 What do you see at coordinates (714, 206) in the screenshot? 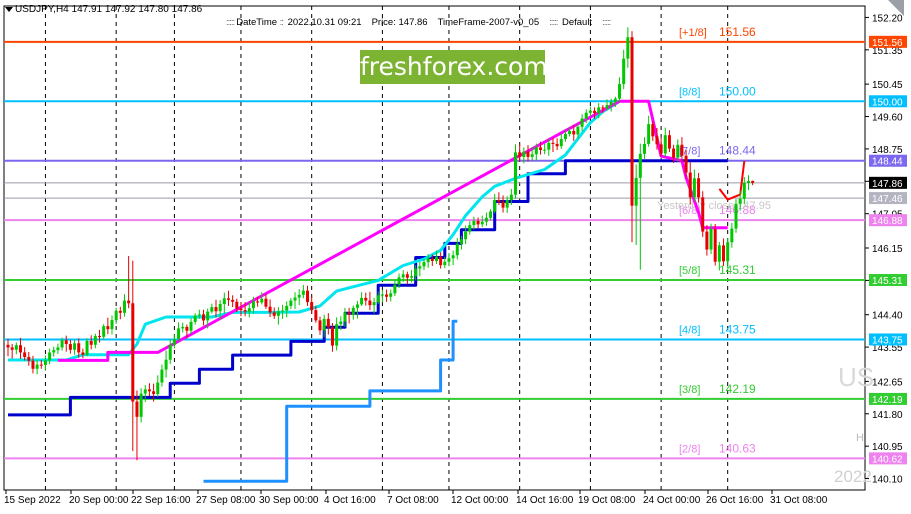
I see `yesterday-close-label: Yesterday close 147.95` at bounding box center [714, 206].